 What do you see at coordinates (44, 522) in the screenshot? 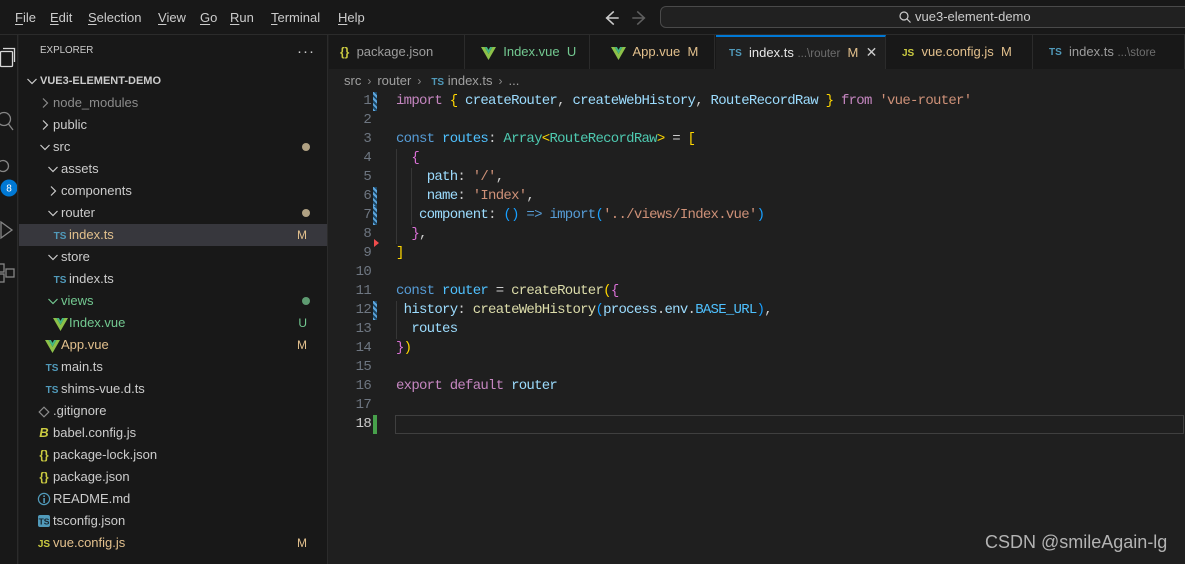
I see `svg-text: TS` at bounding box center [44, 522].